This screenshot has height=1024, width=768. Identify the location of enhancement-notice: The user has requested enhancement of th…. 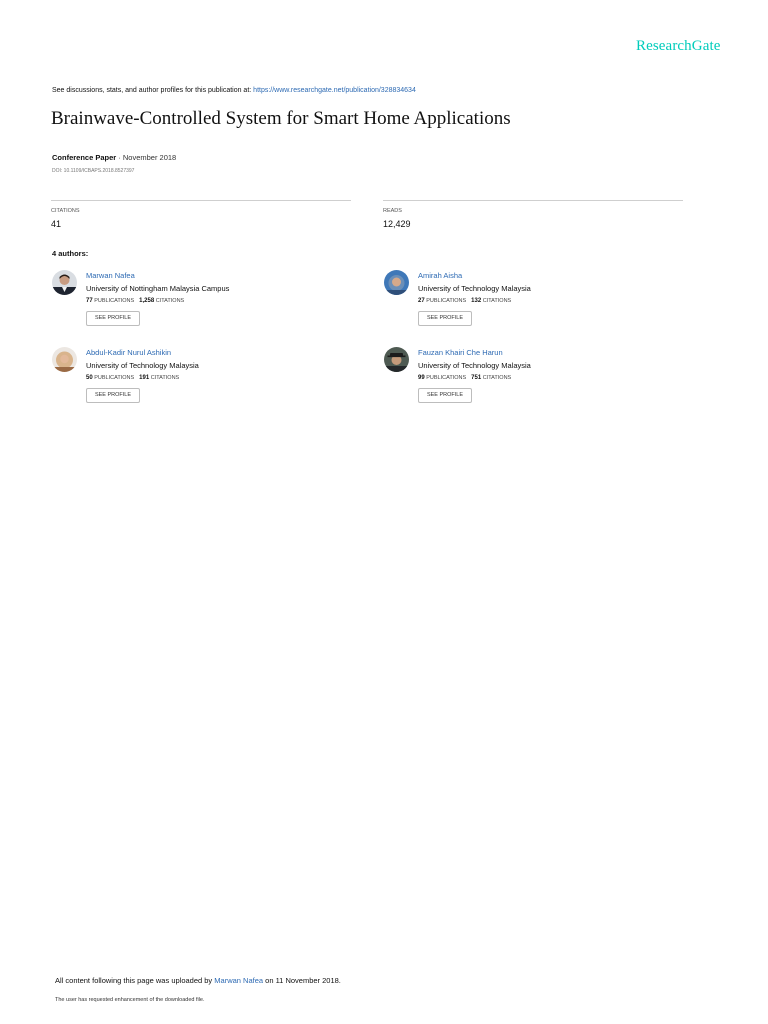
(130, 1000).